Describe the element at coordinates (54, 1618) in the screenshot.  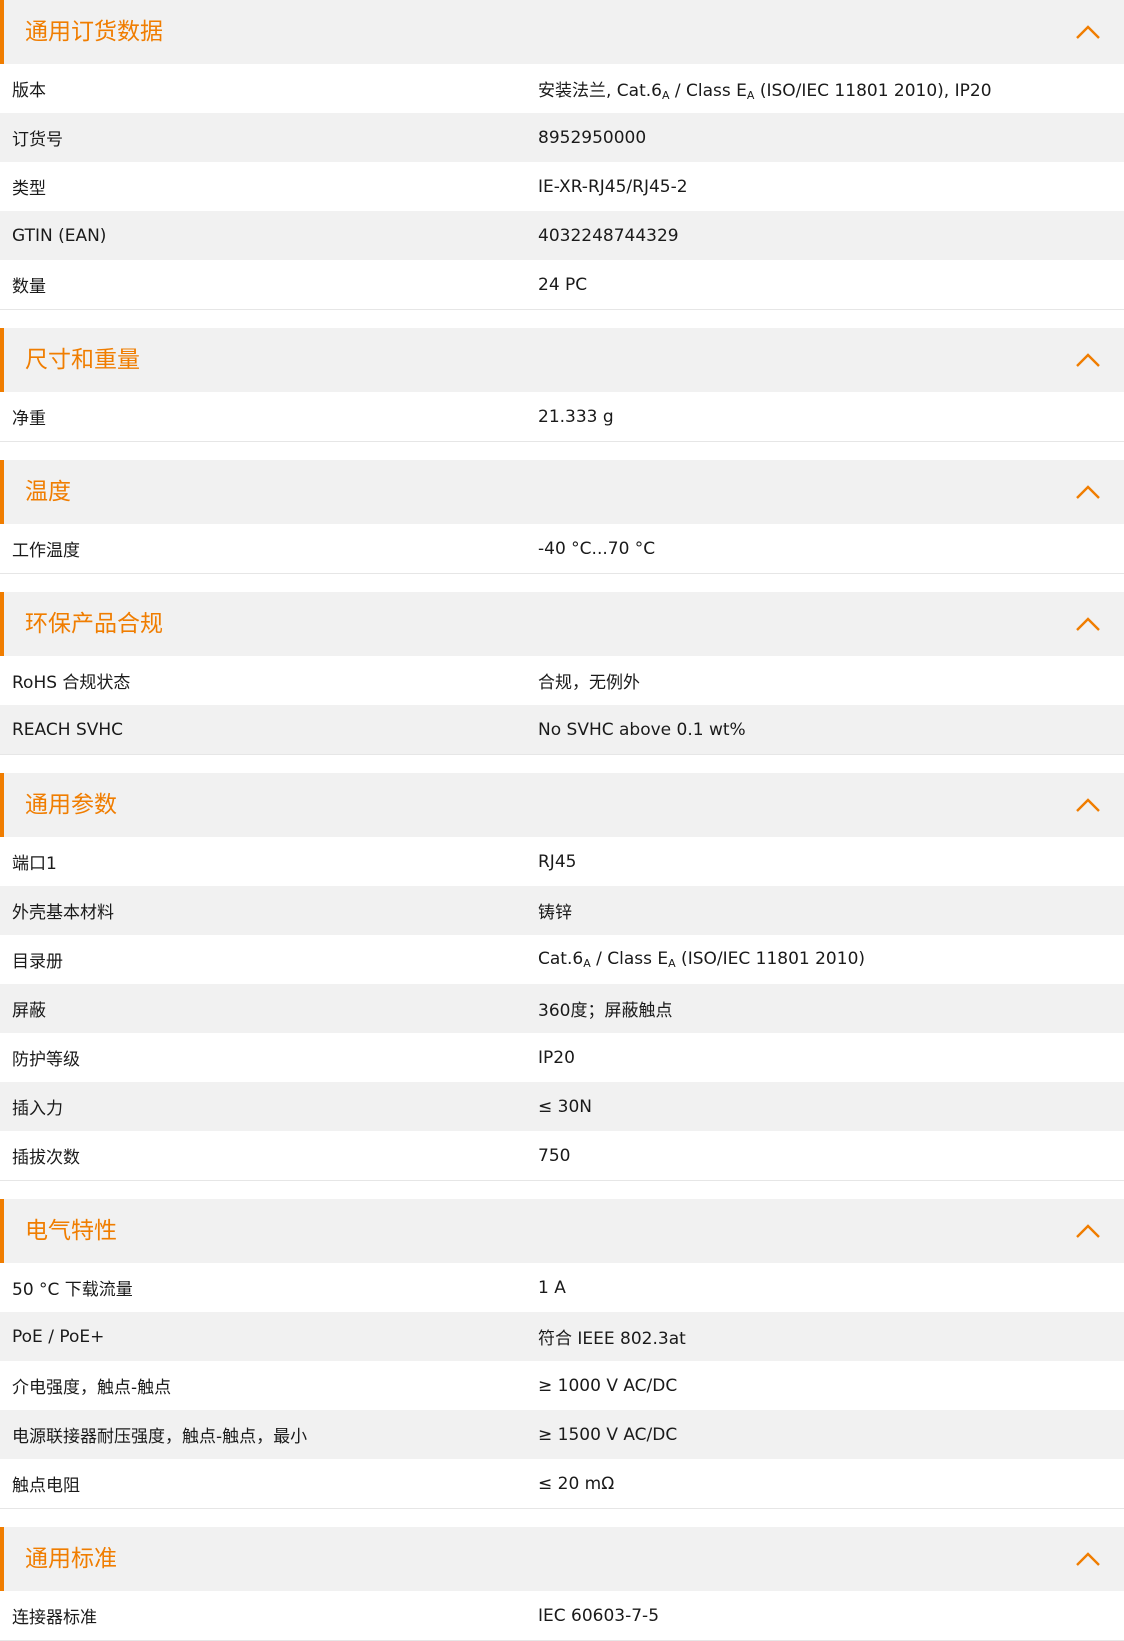
I see `spec-label: 连接器标准` at that location.